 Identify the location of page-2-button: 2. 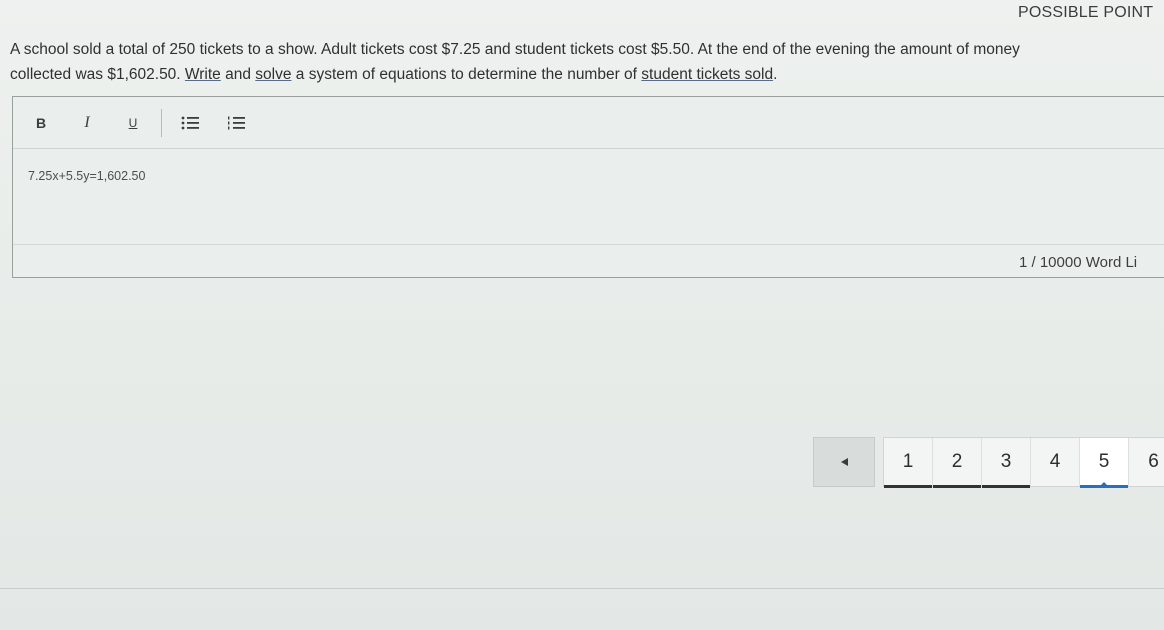
(957, 463).